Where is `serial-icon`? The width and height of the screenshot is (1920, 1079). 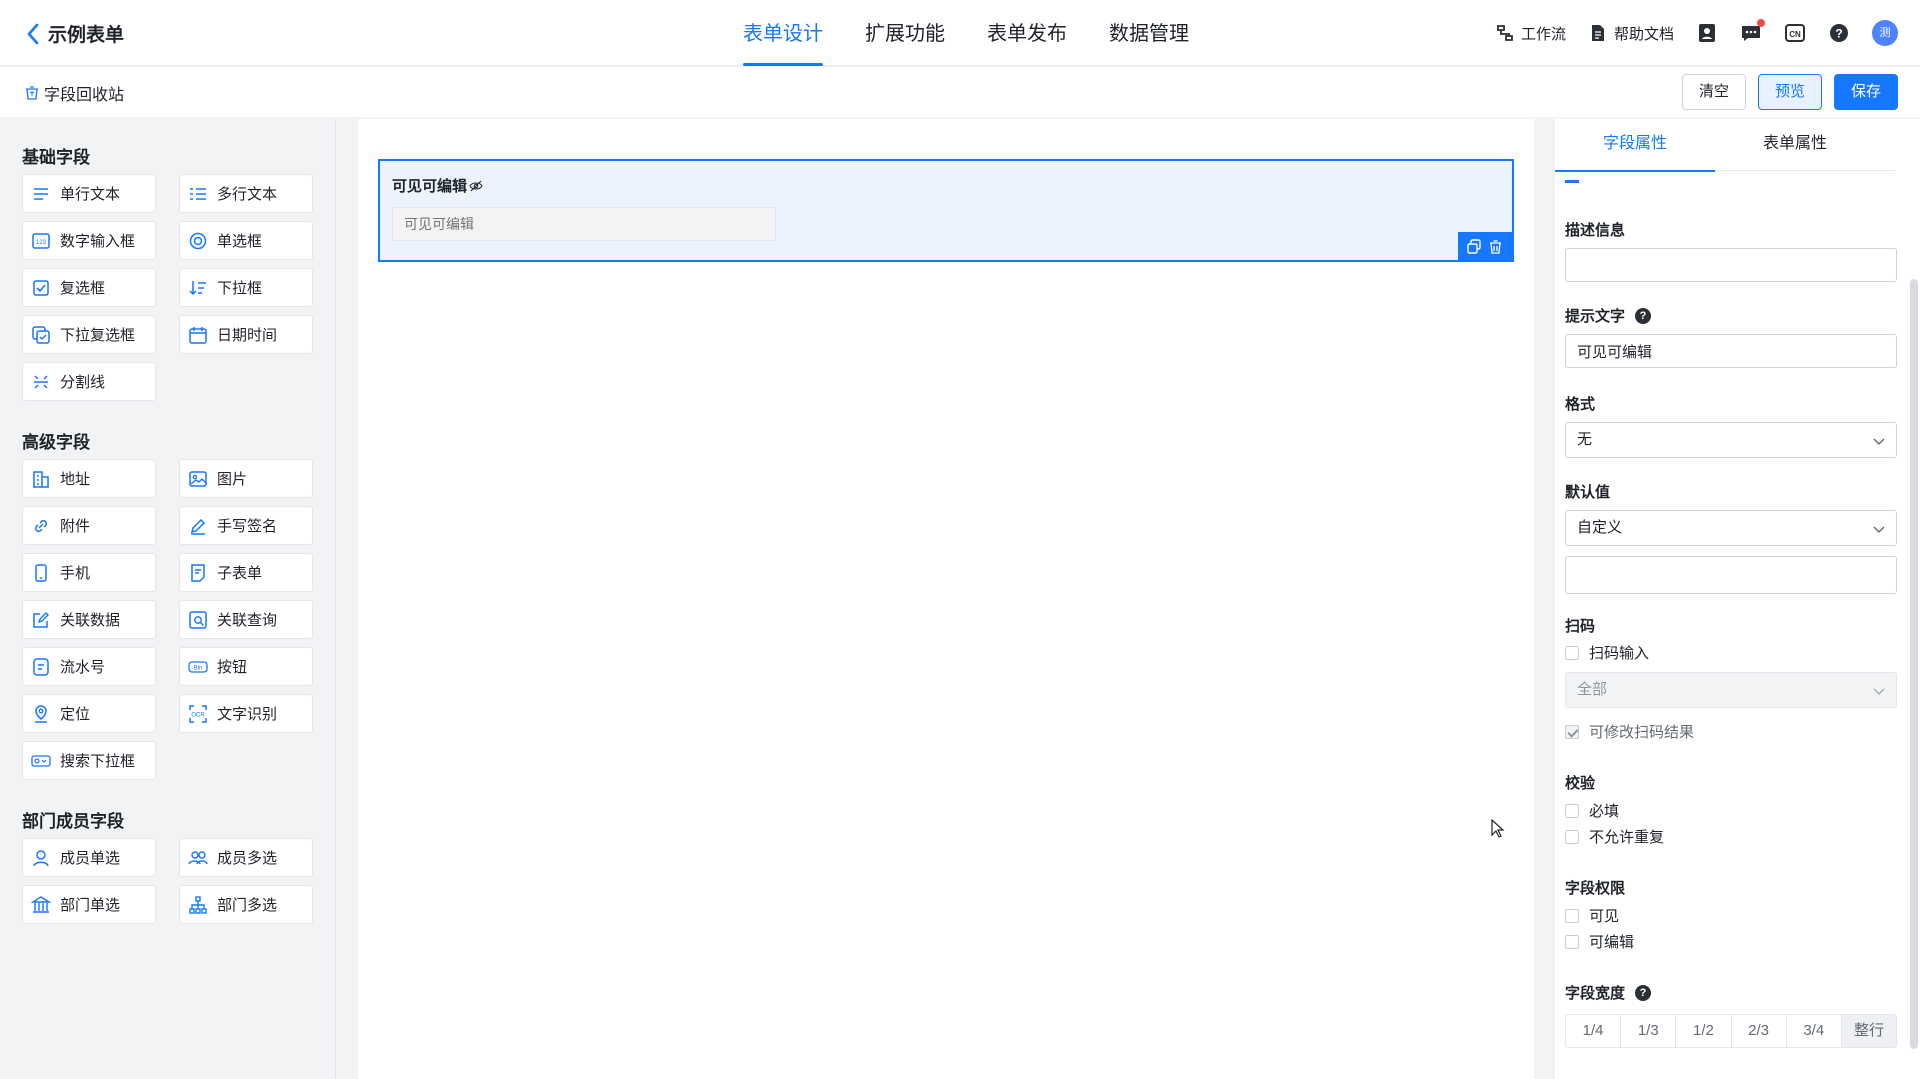
serial-icon is located at coordinates (41, 666).